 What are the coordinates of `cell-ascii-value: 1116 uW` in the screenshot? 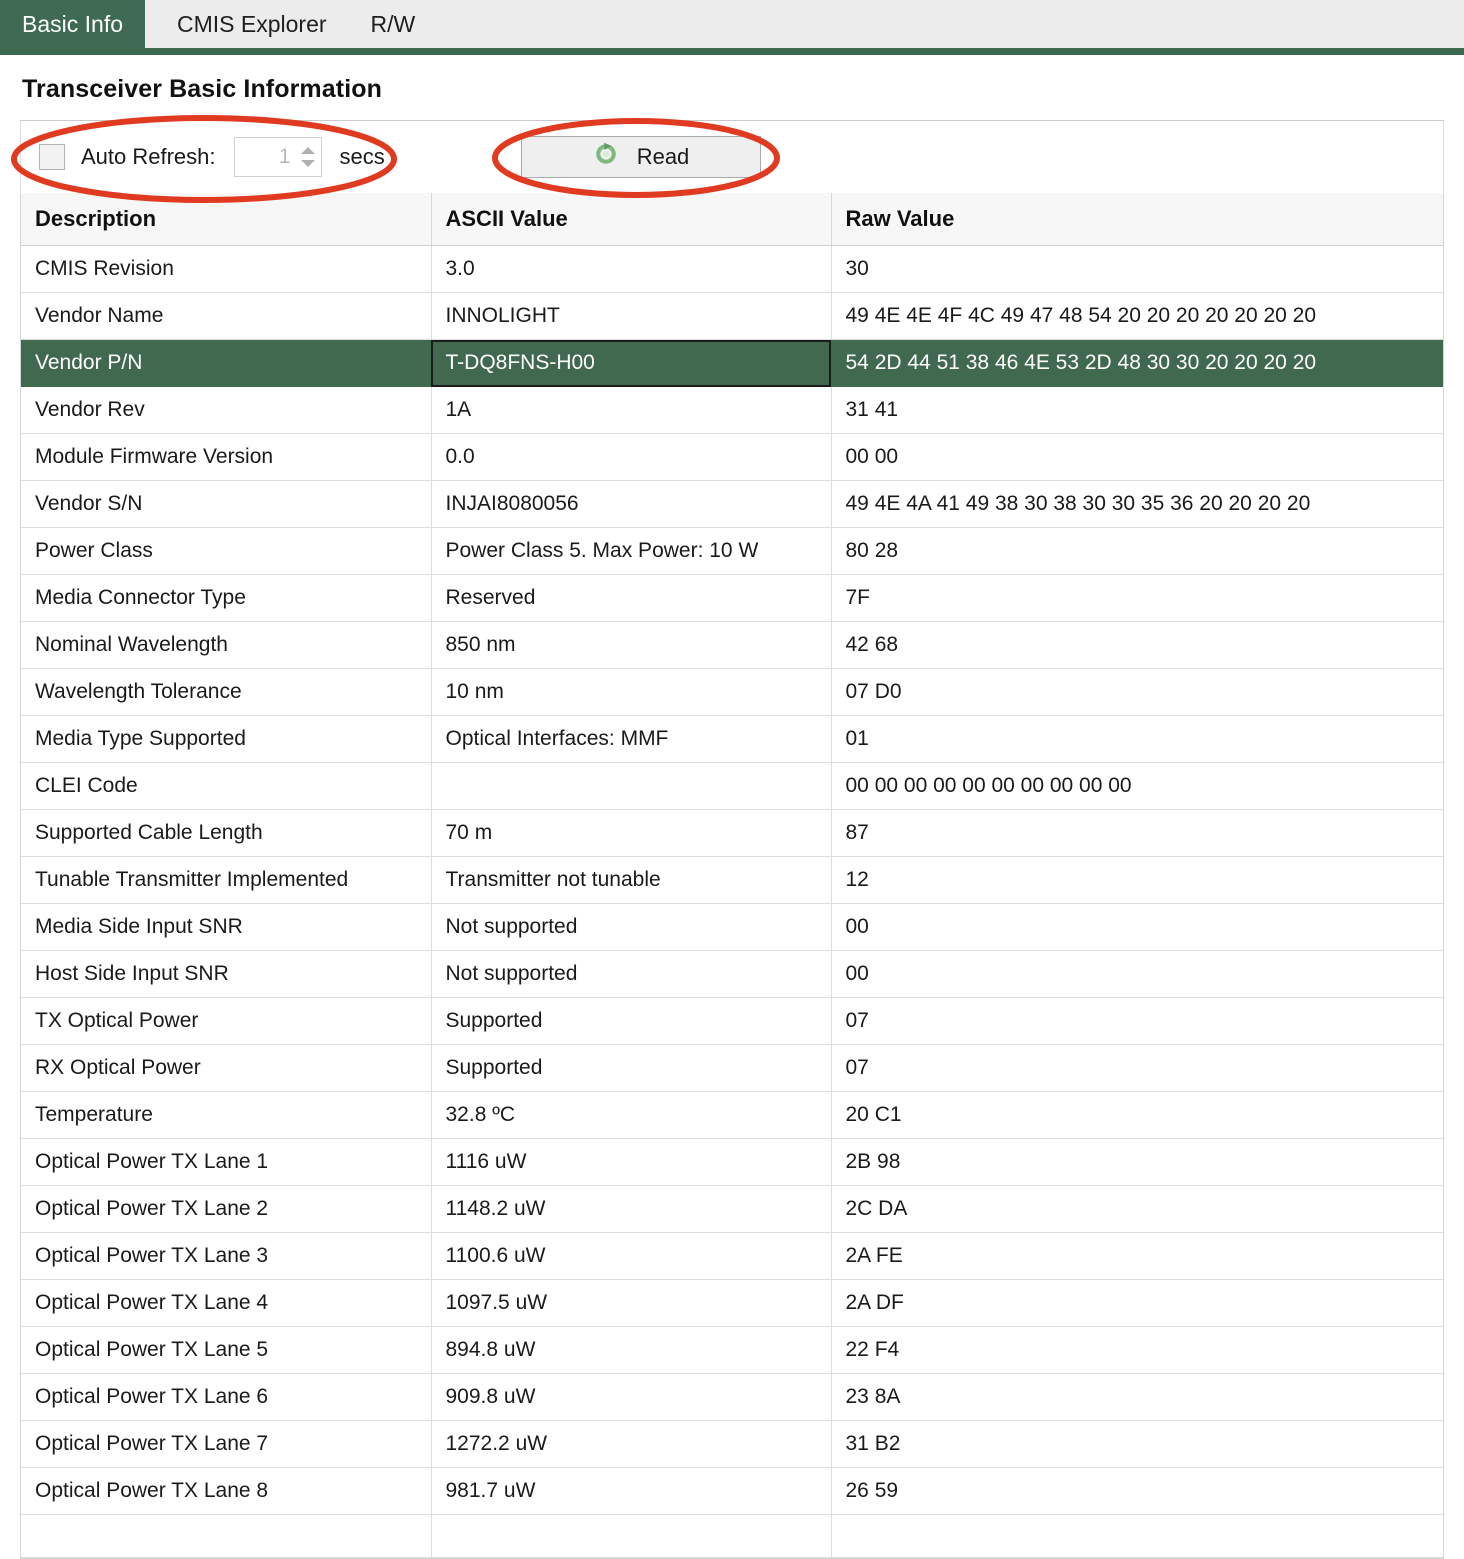 It's located at (631, 1162).